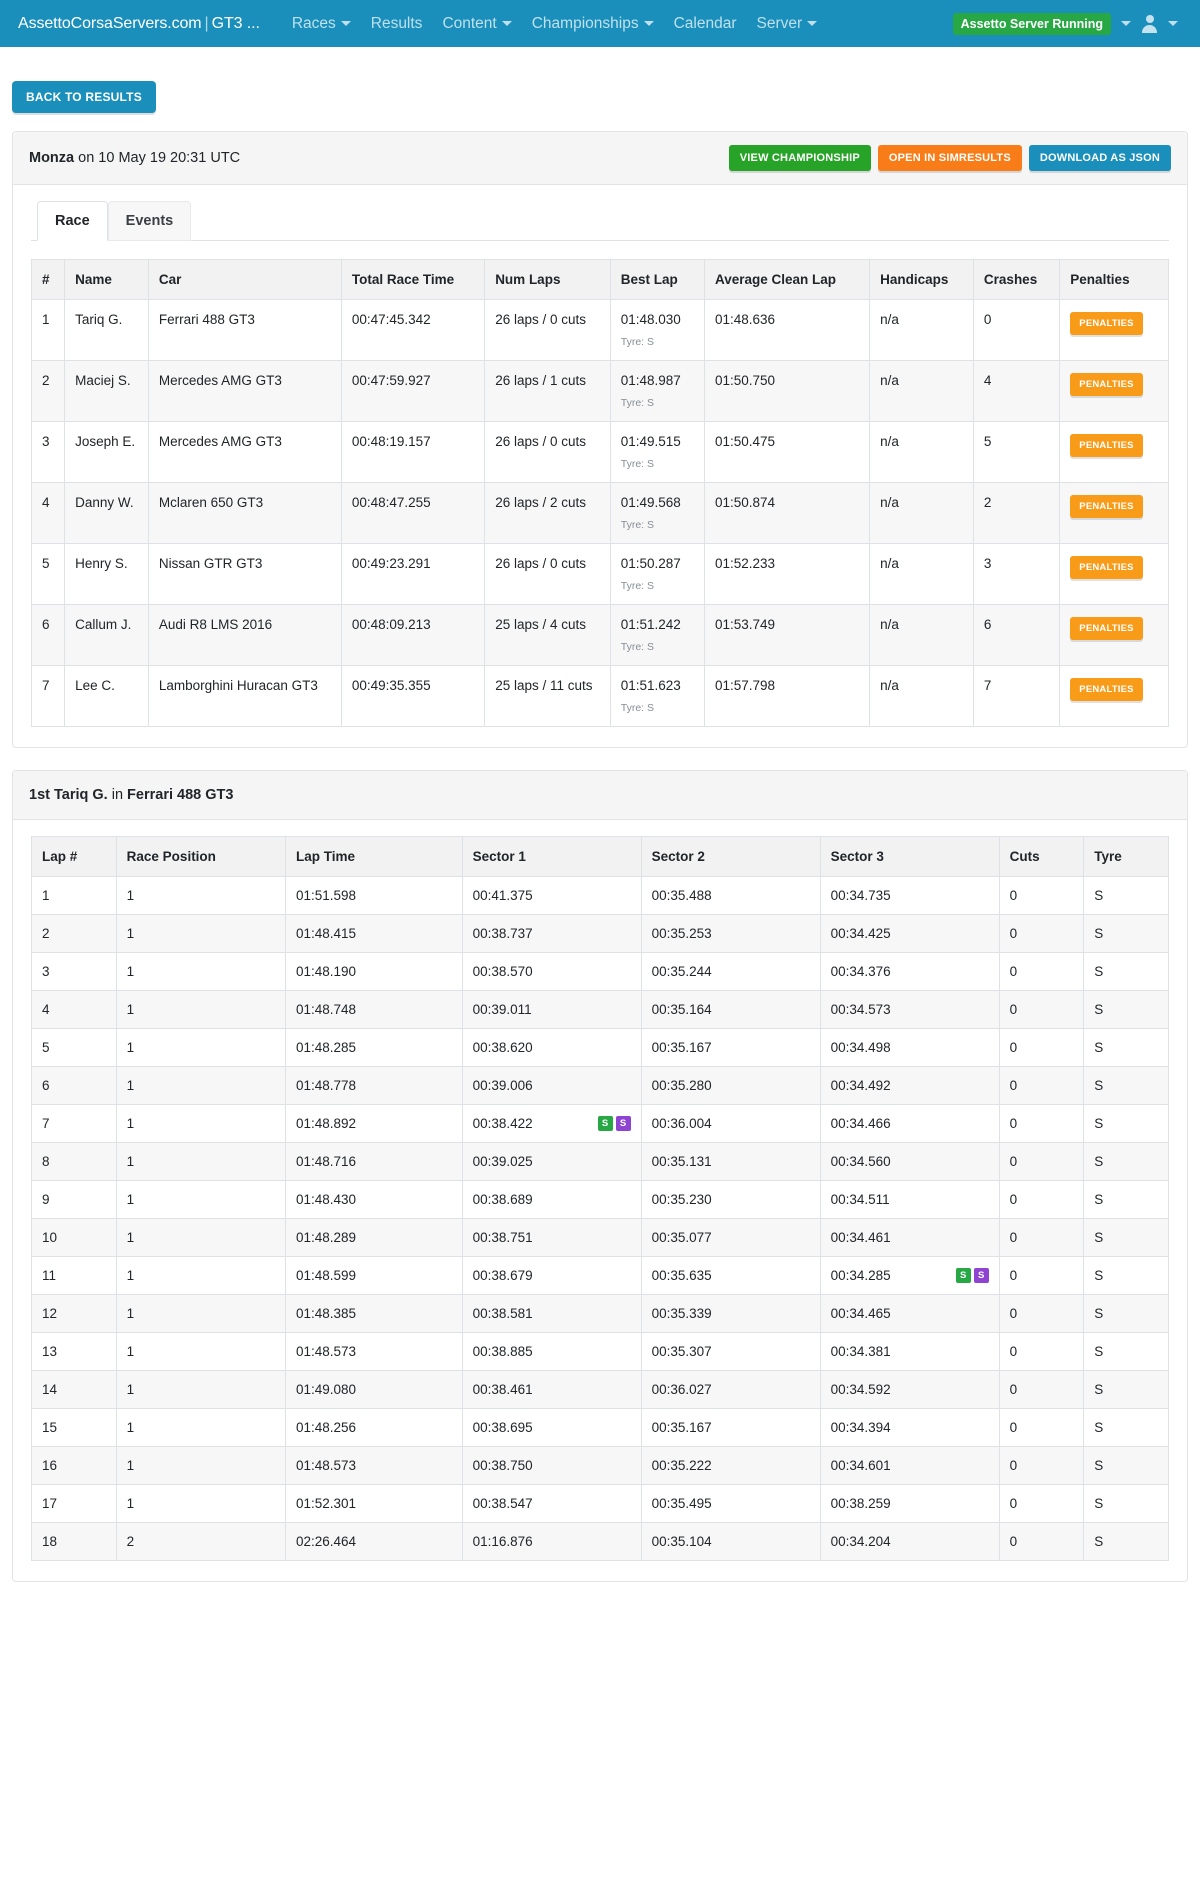 The image size is (1200, 1904). I want to click on download-as-json-button: DOWNLOAD AS JSON, so click(1099, 158).